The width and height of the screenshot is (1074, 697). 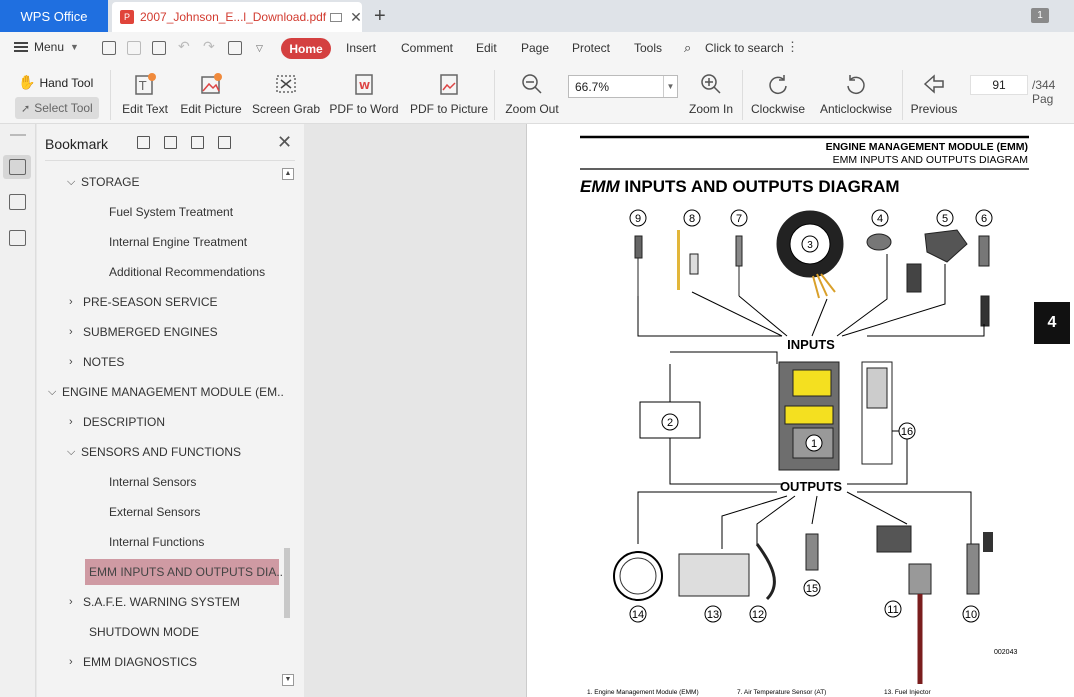 What do you see at coordinates (103, 182) in the screenshot?
I see `bookmark-item: ⌵ STORAGE` at bounding box center [103, 182].